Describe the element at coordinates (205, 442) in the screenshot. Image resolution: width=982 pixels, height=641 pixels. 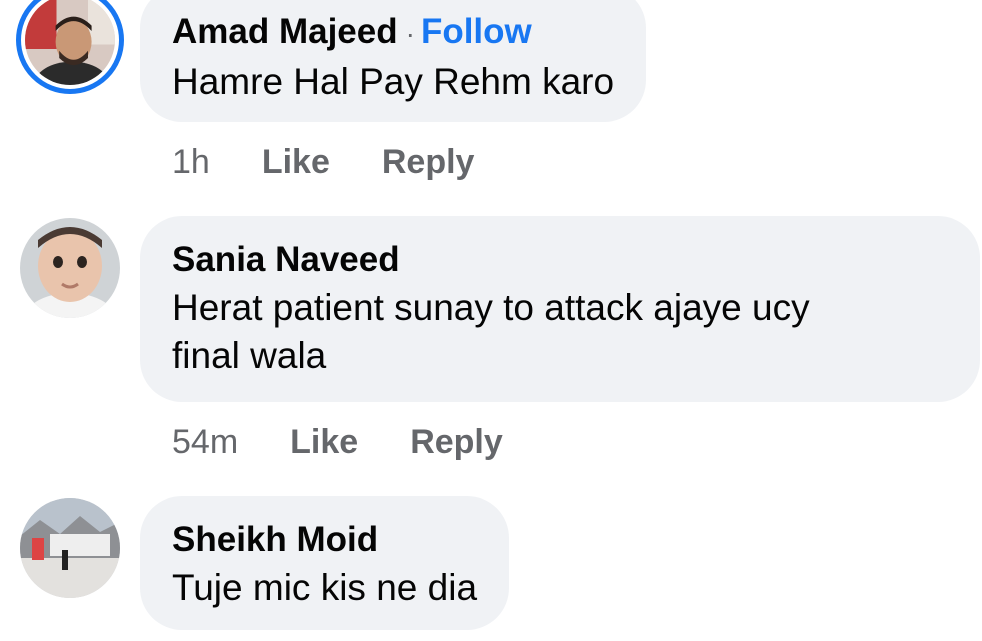
I see `timestamp: 54m` at that location.